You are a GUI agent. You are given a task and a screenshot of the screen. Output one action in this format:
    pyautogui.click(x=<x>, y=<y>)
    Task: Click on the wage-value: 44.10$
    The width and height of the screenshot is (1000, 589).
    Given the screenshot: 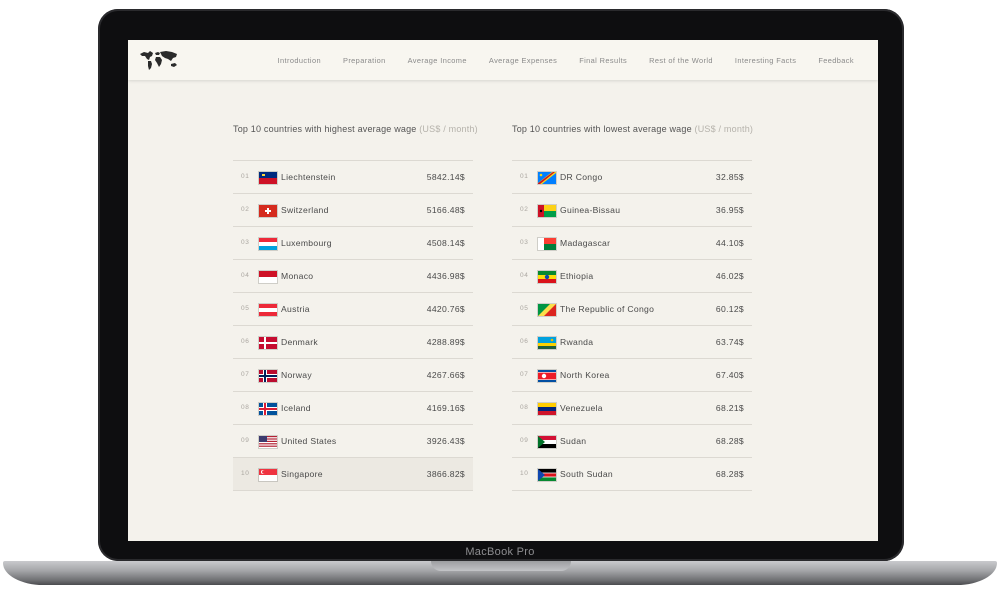 What is the action you would take?
    pyautogui.click(x=729, y=243)
    